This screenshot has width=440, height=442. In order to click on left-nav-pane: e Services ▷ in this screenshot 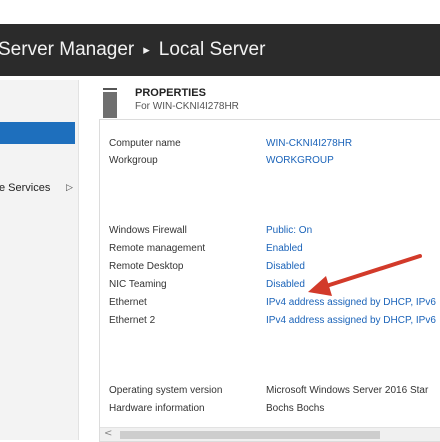, I will do `click(39, 260)`.